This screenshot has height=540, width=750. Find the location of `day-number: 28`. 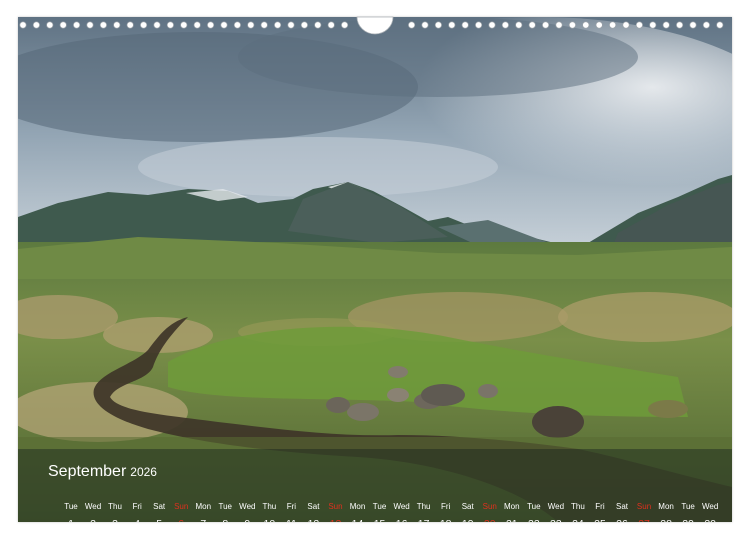

day-number: 28 is located at coordinates (666, 519).